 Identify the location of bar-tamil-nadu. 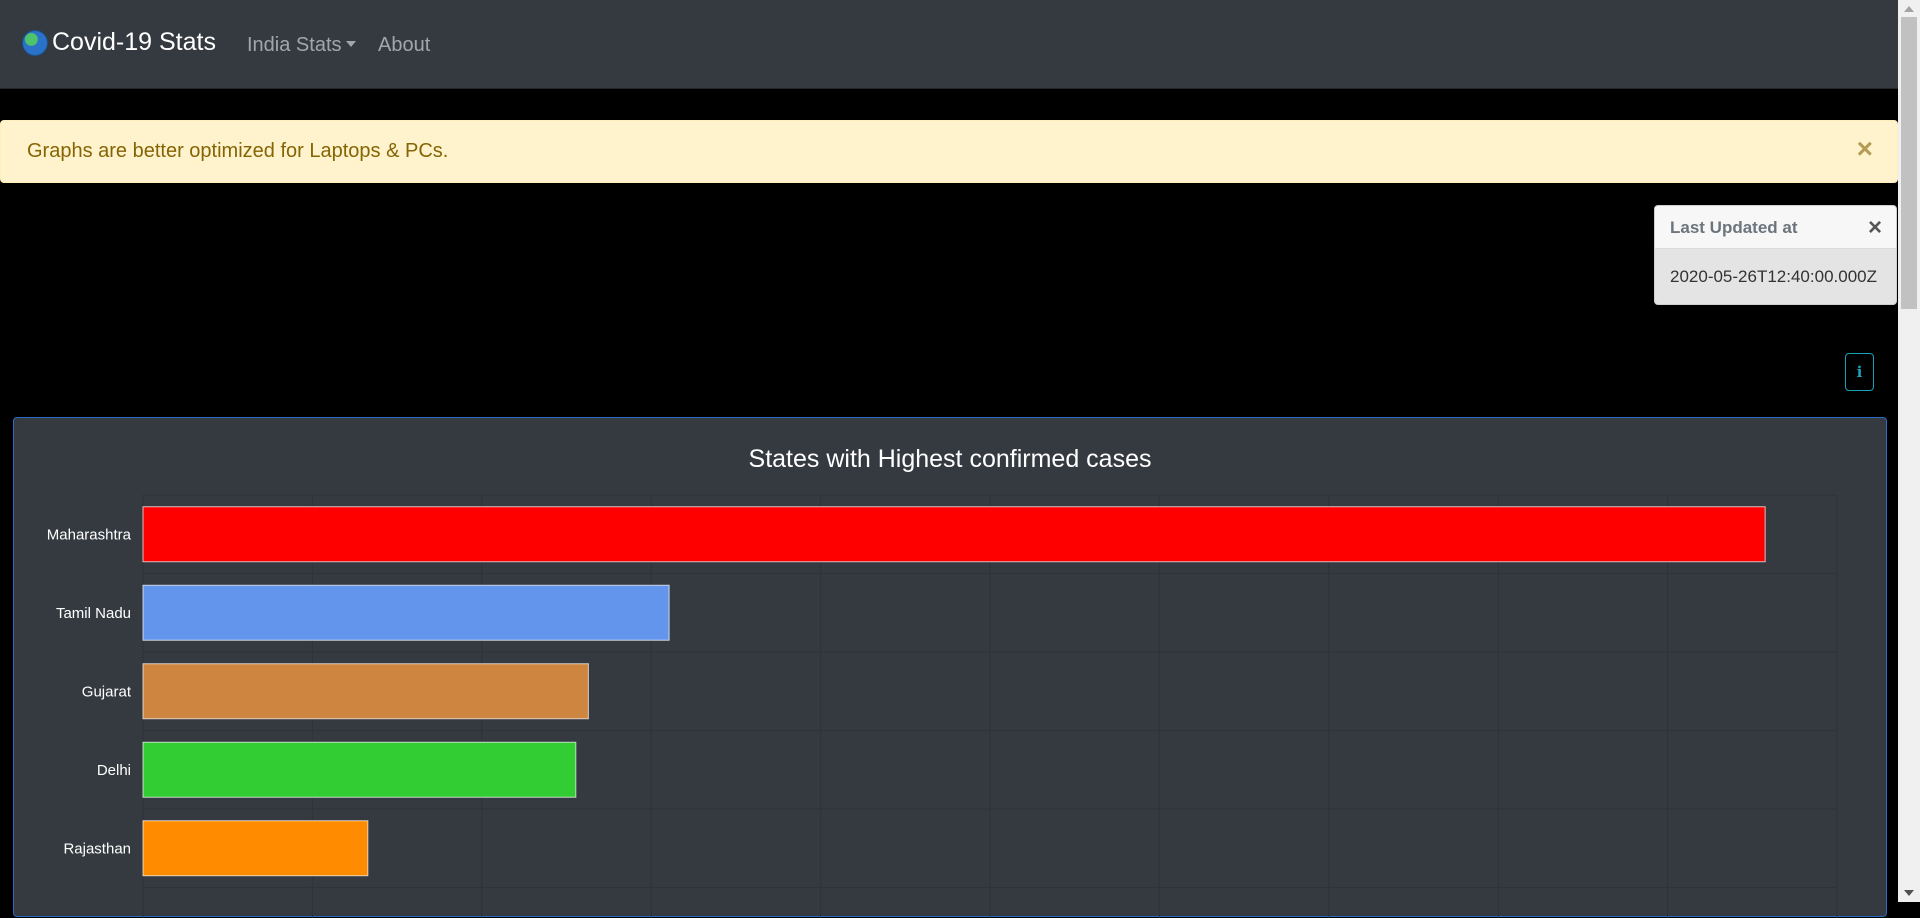
(406, 612).